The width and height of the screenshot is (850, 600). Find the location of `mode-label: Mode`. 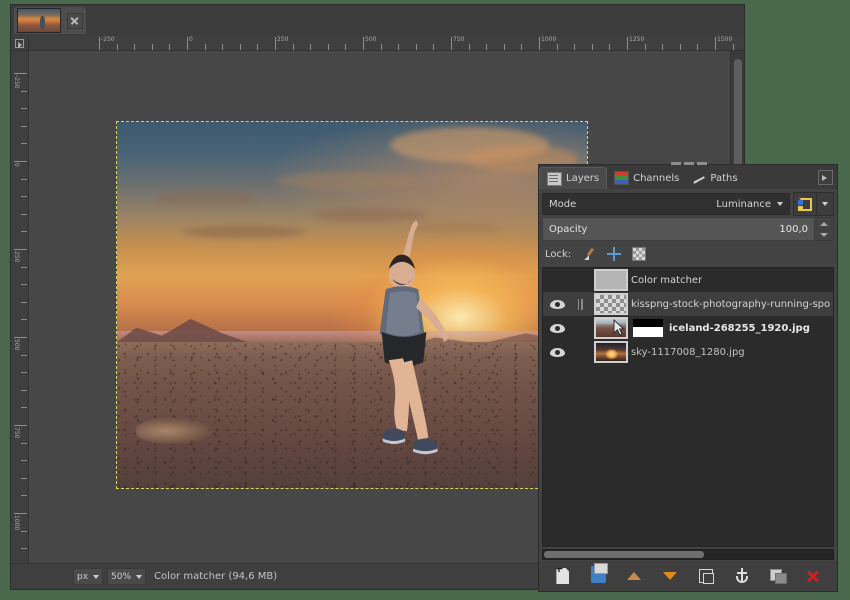

mode-label: Mode is located at coordinates (563, 204).